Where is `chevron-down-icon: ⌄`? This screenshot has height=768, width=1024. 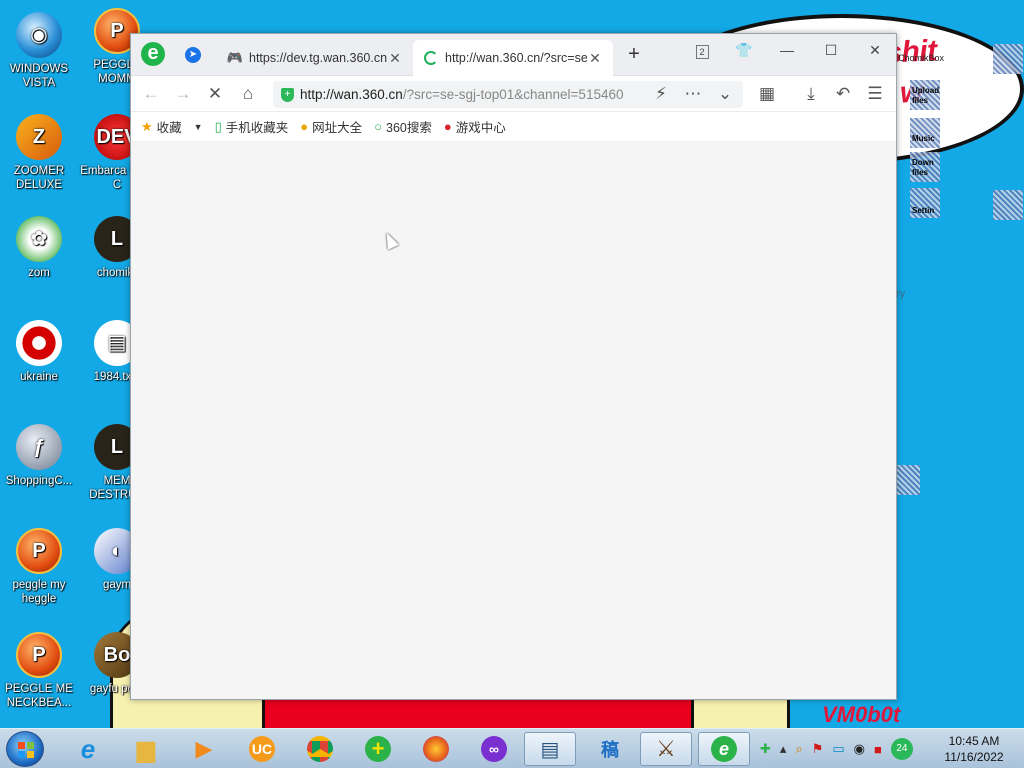
chevron-down-icon: ⌄ is located at coordinates (725, 94).